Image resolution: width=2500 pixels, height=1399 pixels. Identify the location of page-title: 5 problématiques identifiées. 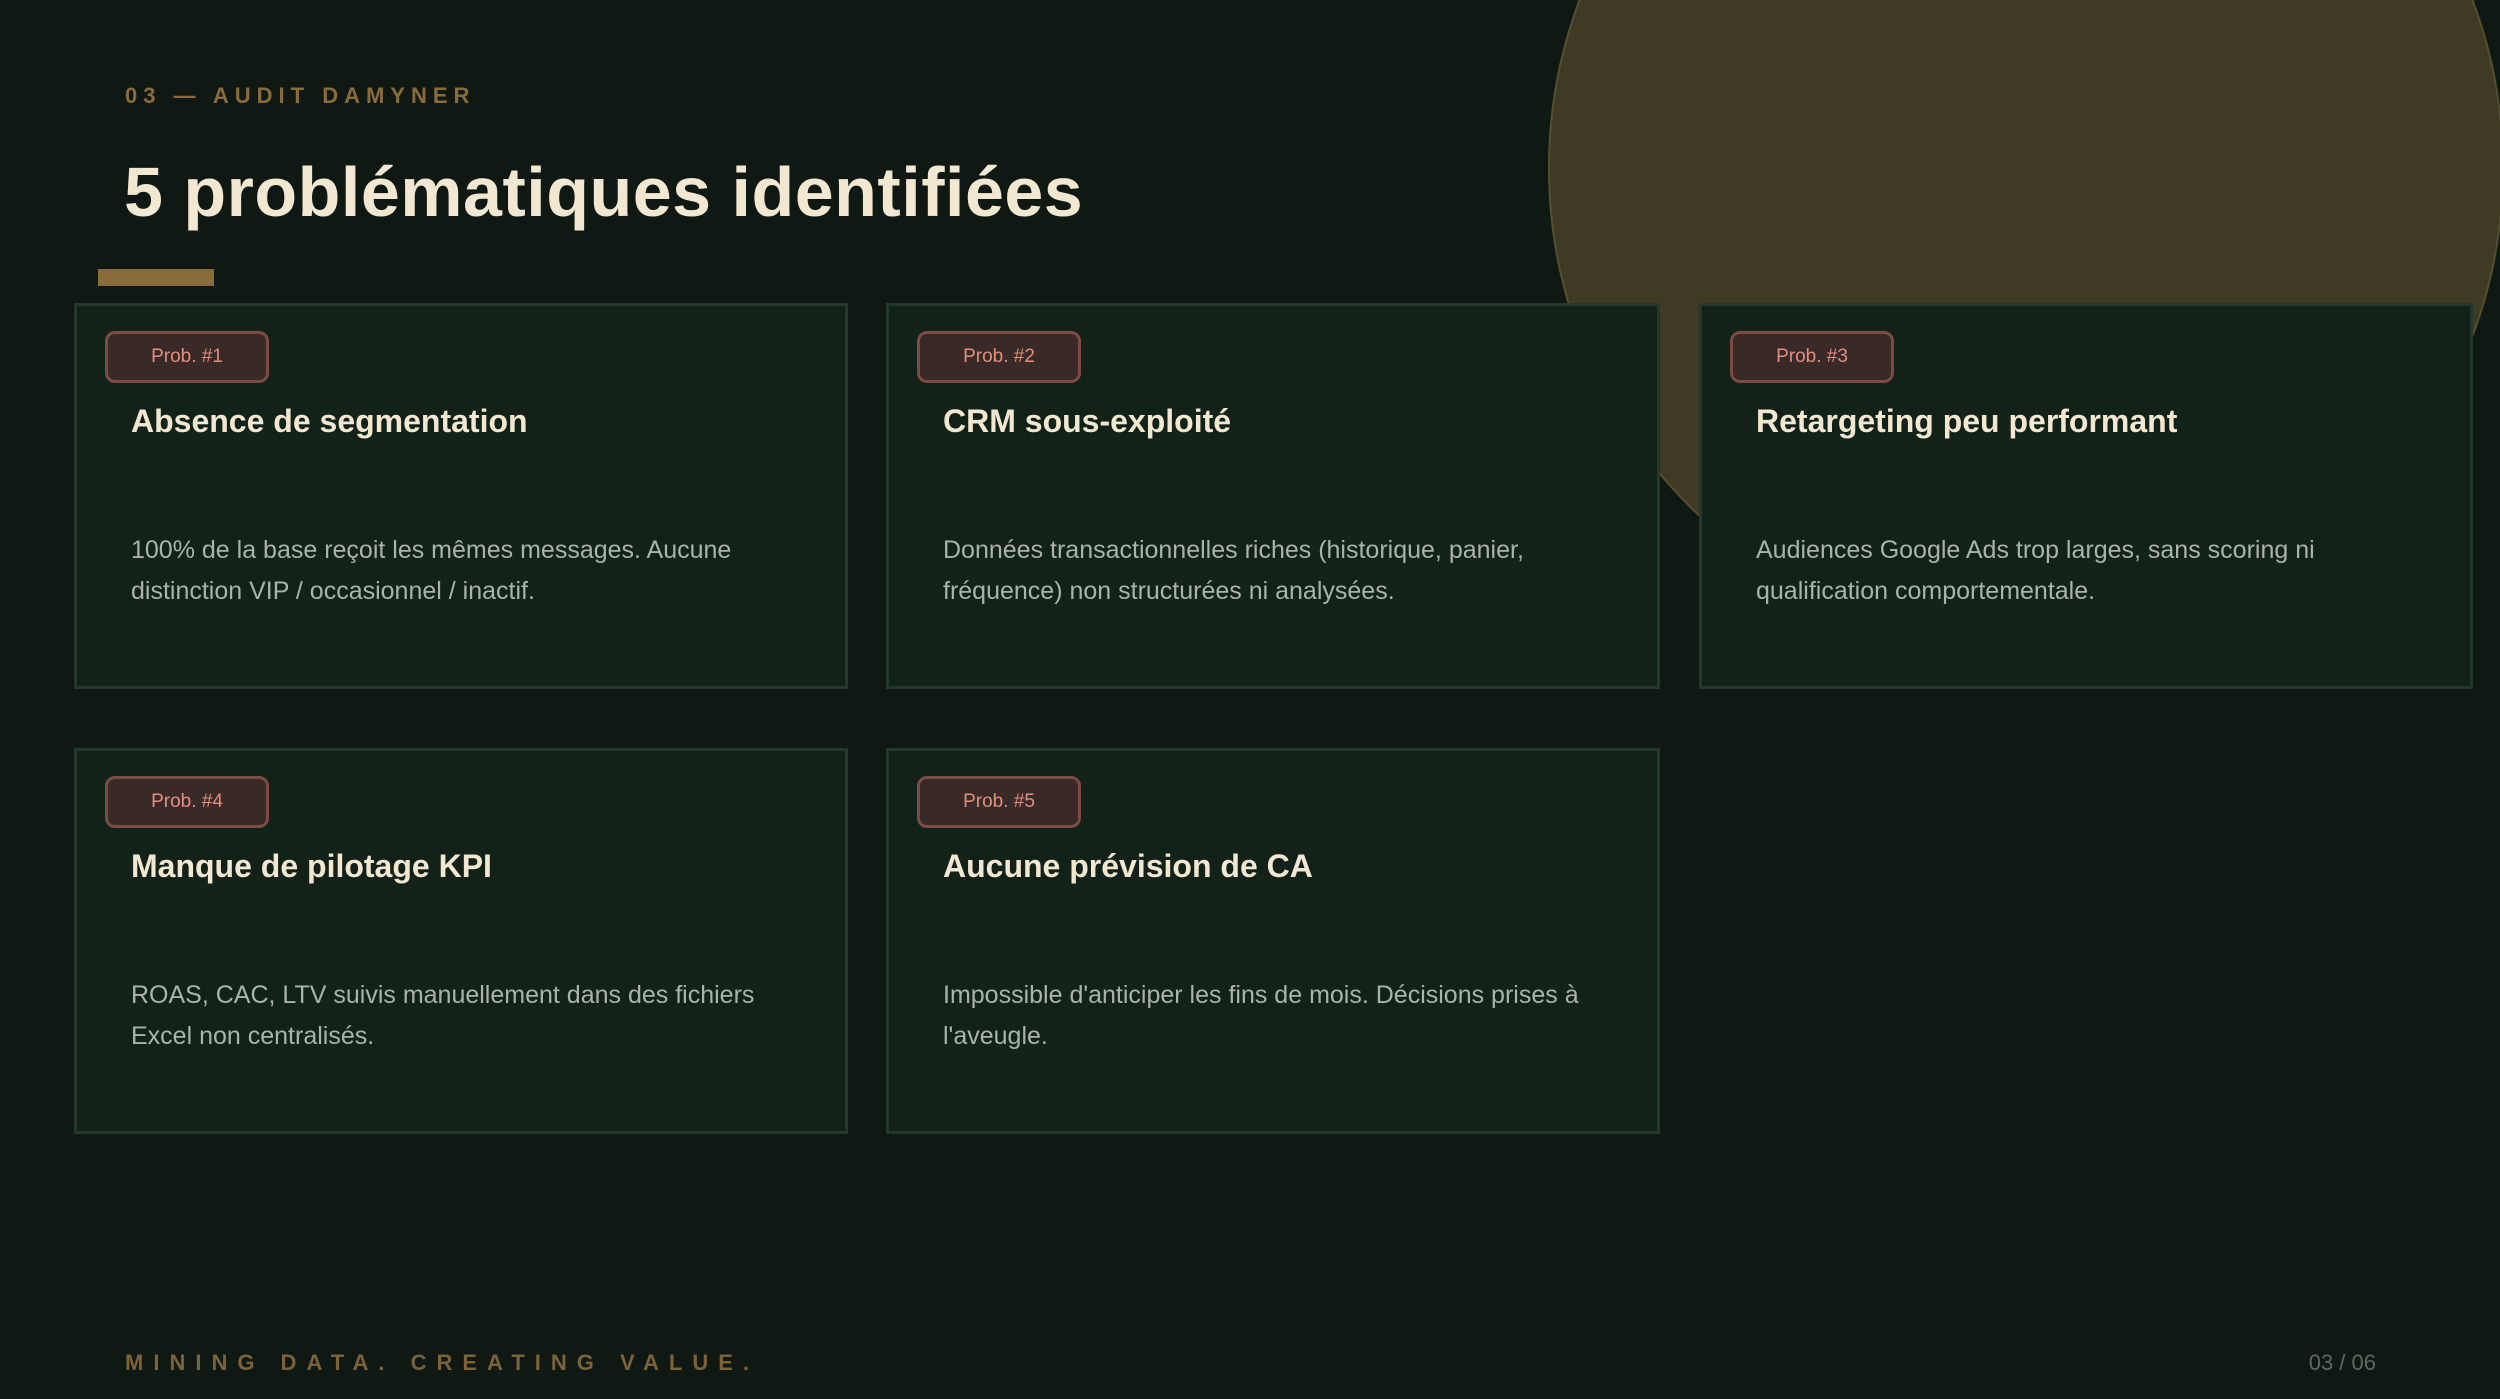
(604, 192).